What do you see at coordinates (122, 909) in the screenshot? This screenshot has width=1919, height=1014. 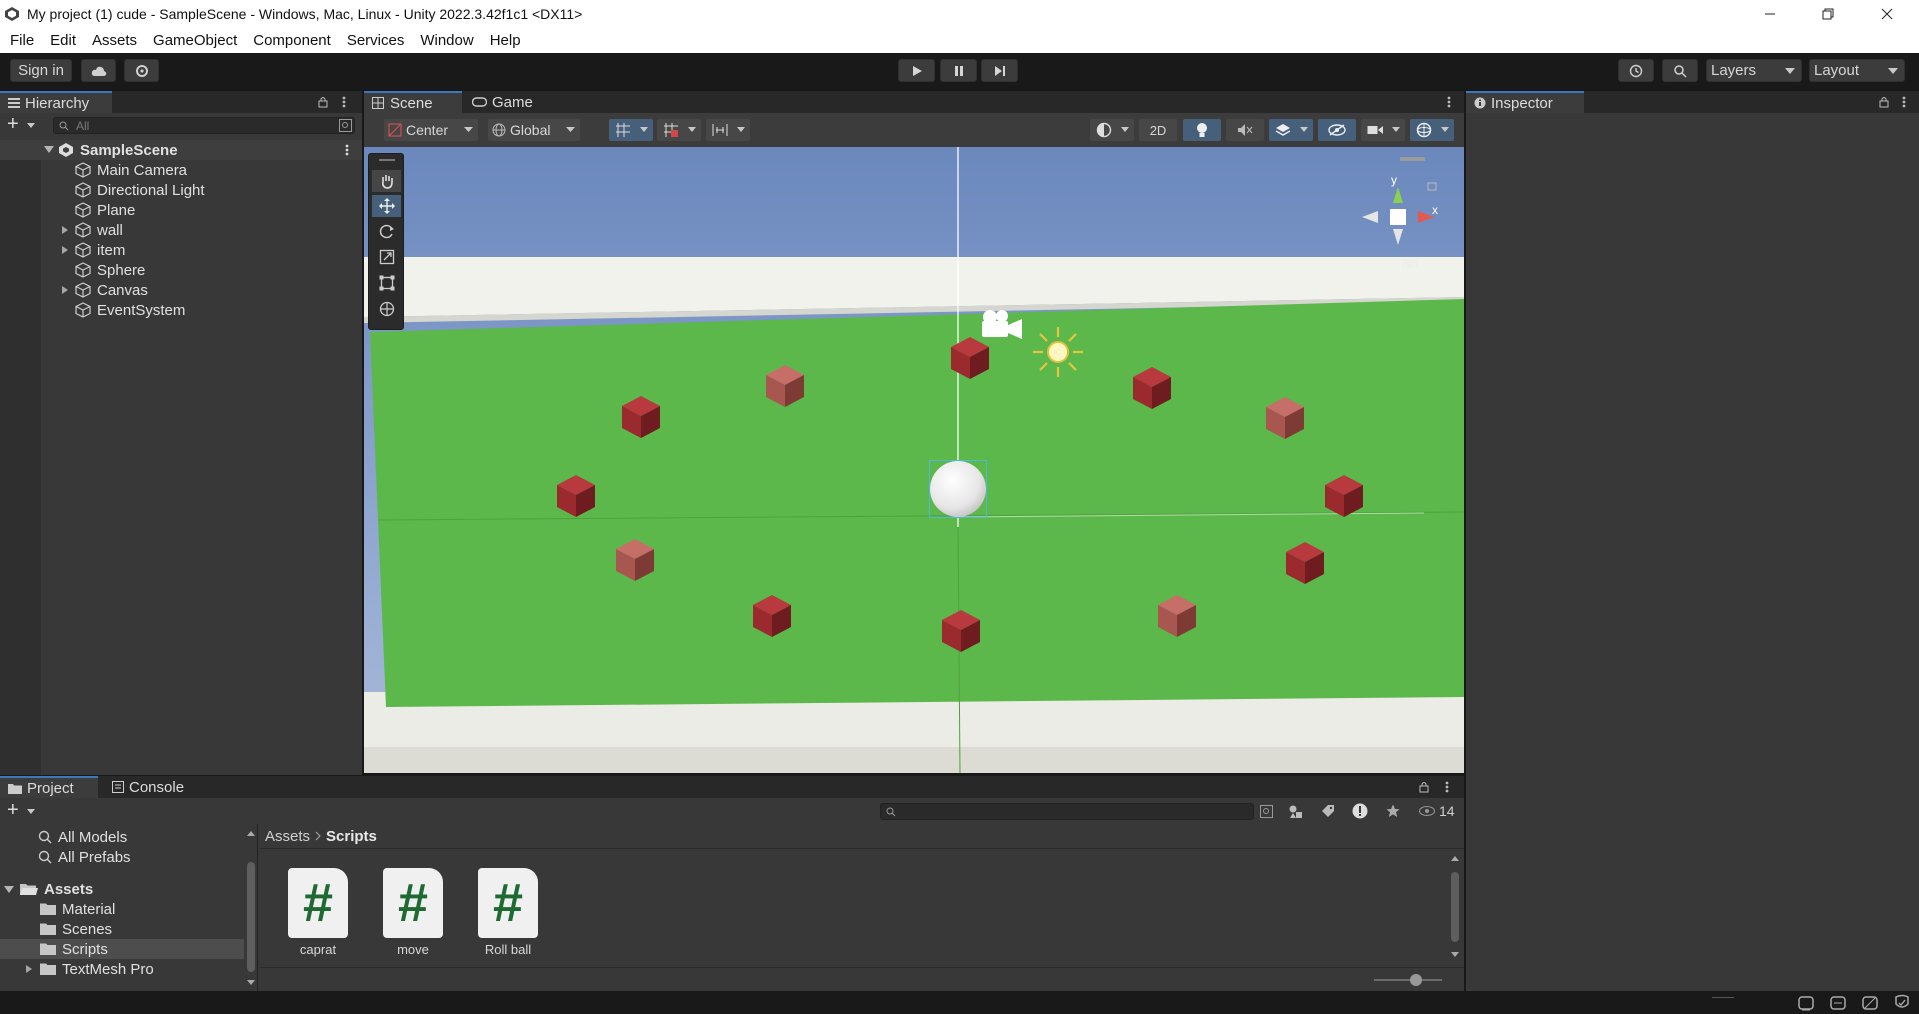 I see `project-folder: Material` at bounding box center [122, 909].